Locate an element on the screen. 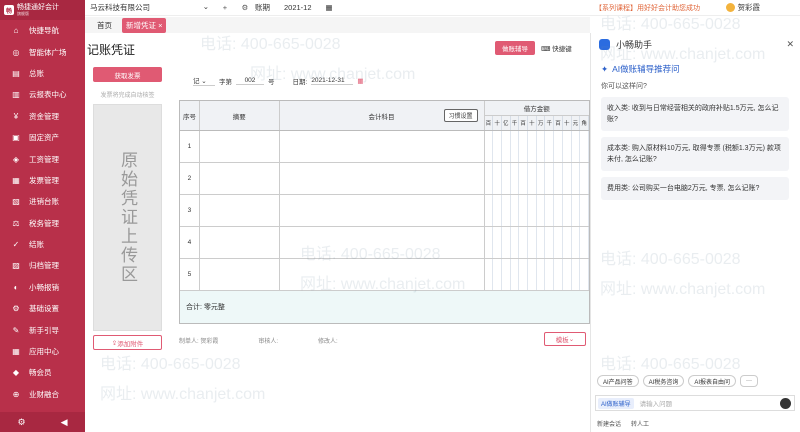 This screenshot has height=432, width=800. integration-icon: ⊕ is located at coordinates (16, 394).